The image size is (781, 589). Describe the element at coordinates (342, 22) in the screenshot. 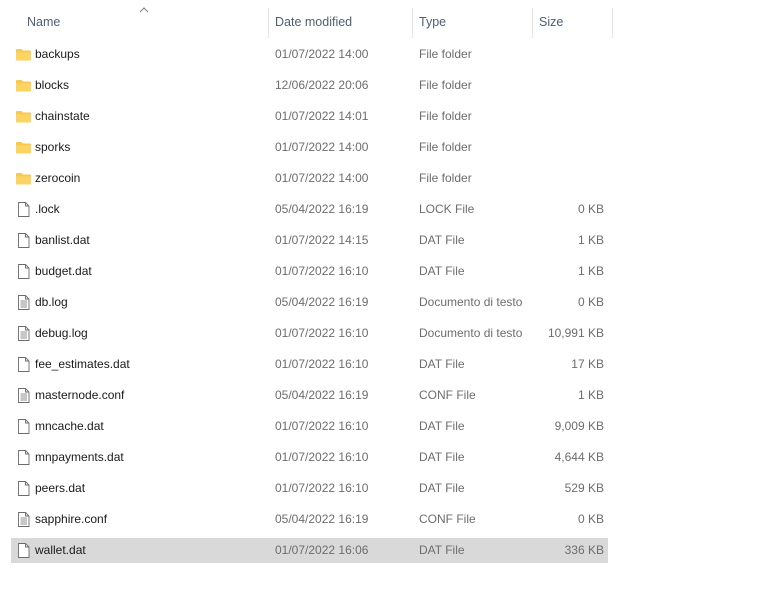

I see `column-header-date-modified: Date modified` at that location.